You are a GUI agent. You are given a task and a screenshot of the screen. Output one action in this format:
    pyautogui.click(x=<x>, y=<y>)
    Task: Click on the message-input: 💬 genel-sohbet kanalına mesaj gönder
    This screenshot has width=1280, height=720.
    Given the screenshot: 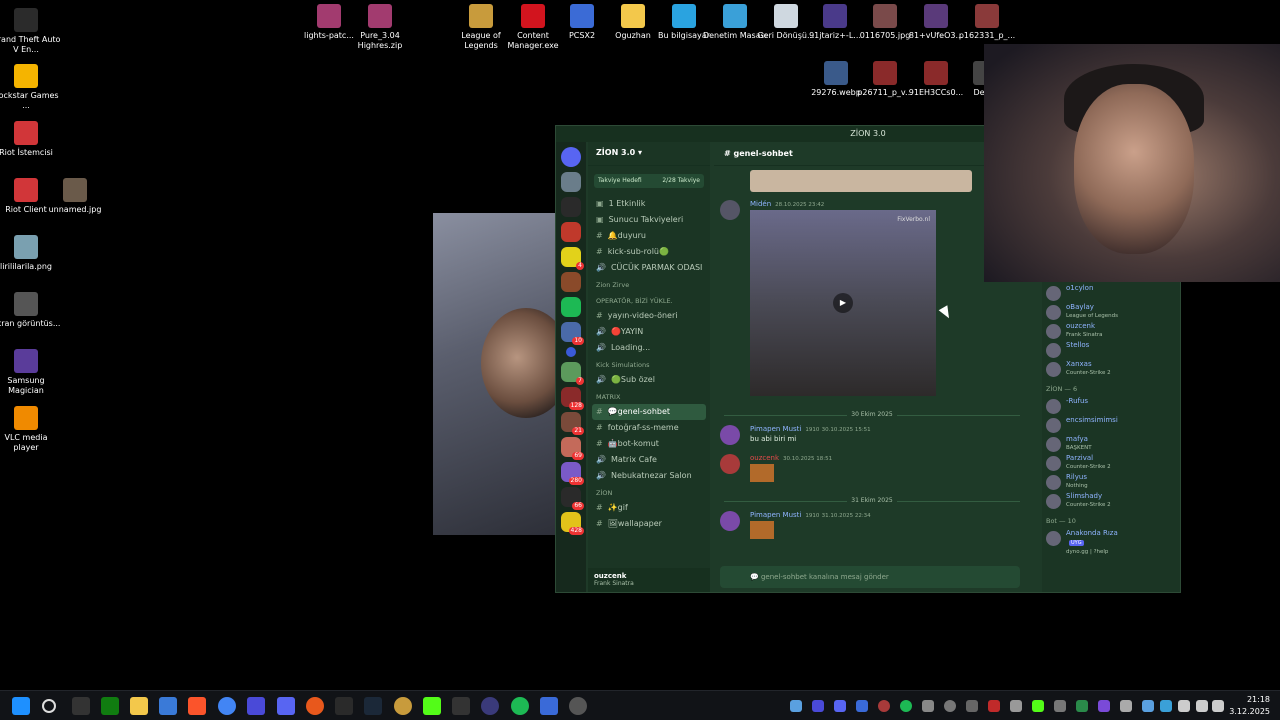 What is the action you would take?
    pyautogui.click(x=870, y=577)
    